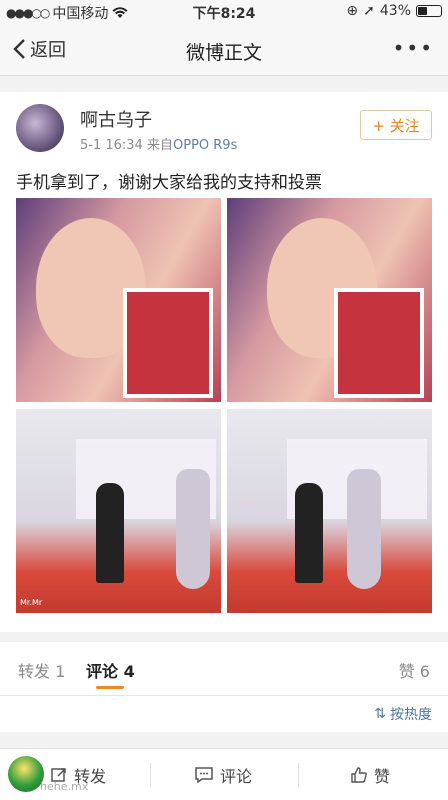 The image size is (448, 800). Describe the element at coordinates (380, 714) in the screenshot. I see `sort-icon: ⇅` at that location.